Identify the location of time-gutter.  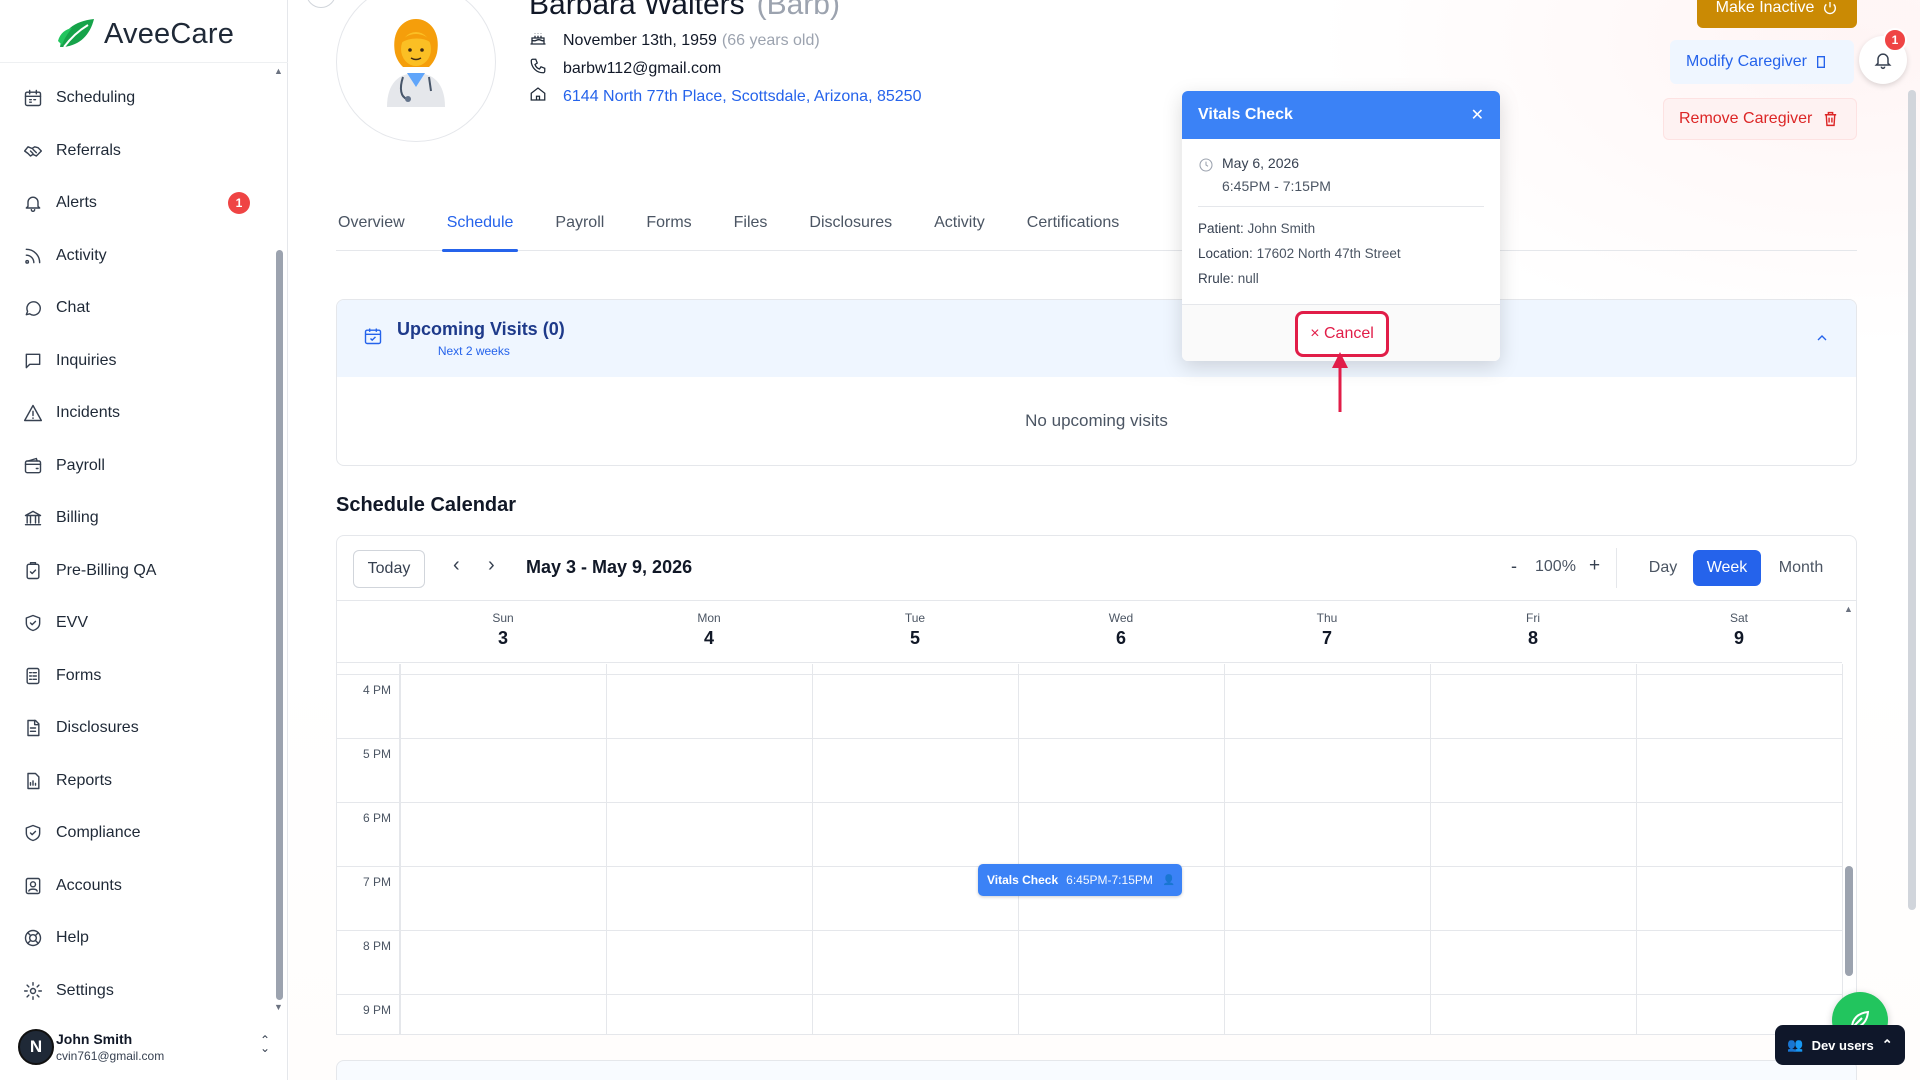
(368, 849).